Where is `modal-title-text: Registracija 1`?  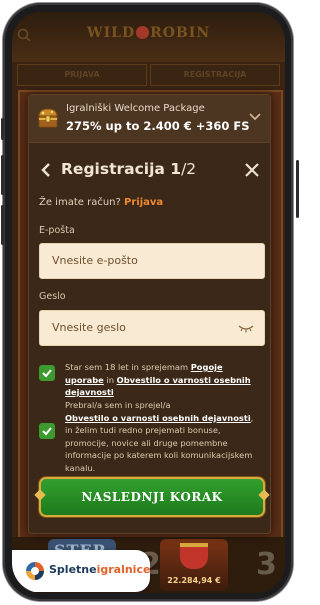 modal-title-text: Registracija 1 is located at coordinates (121, 169).